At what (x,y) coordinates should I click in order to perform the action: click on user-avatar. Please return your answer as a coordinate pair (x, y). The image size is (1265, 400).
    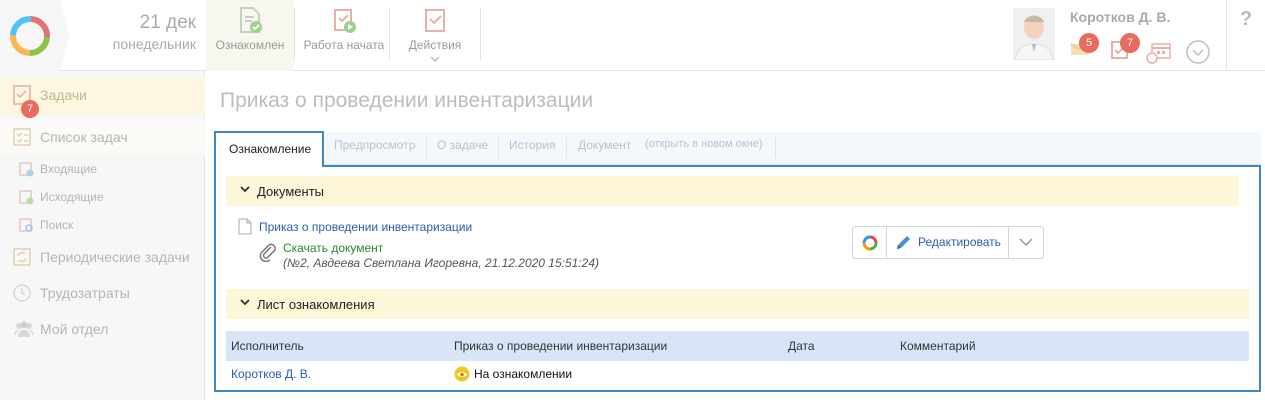
    Looking at the image, I should click on (1034, 34).